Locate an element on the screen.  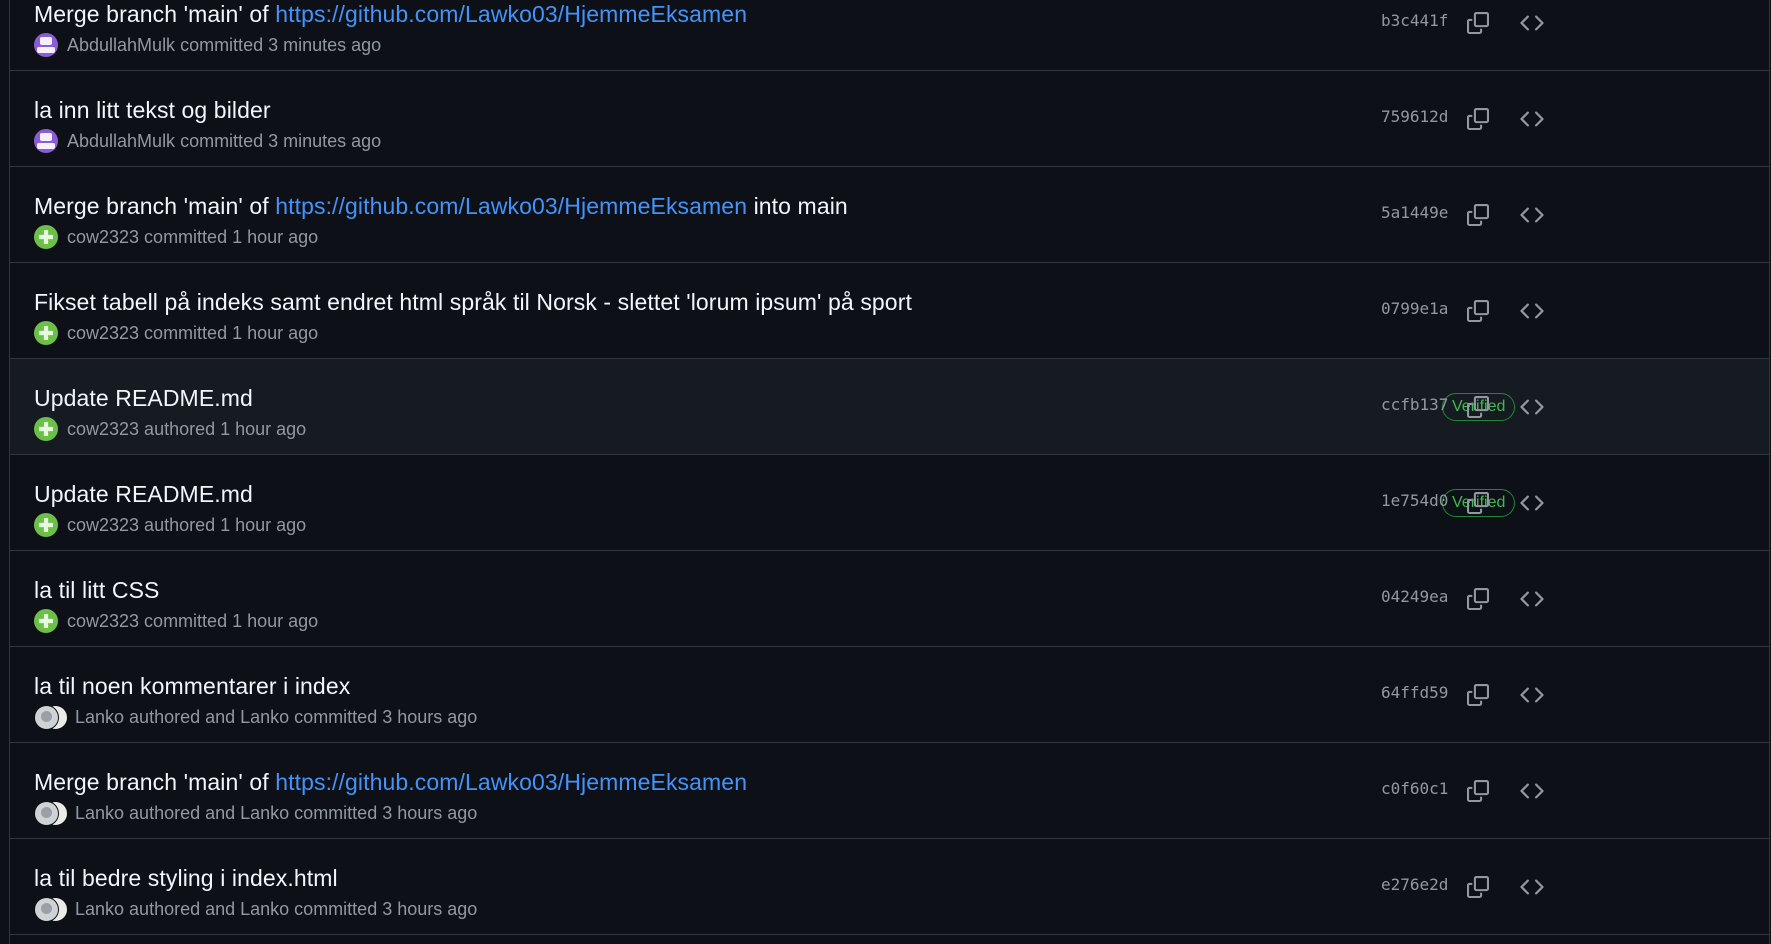
commit-sha: ccfb137 is located at coordinates (1414, 404).